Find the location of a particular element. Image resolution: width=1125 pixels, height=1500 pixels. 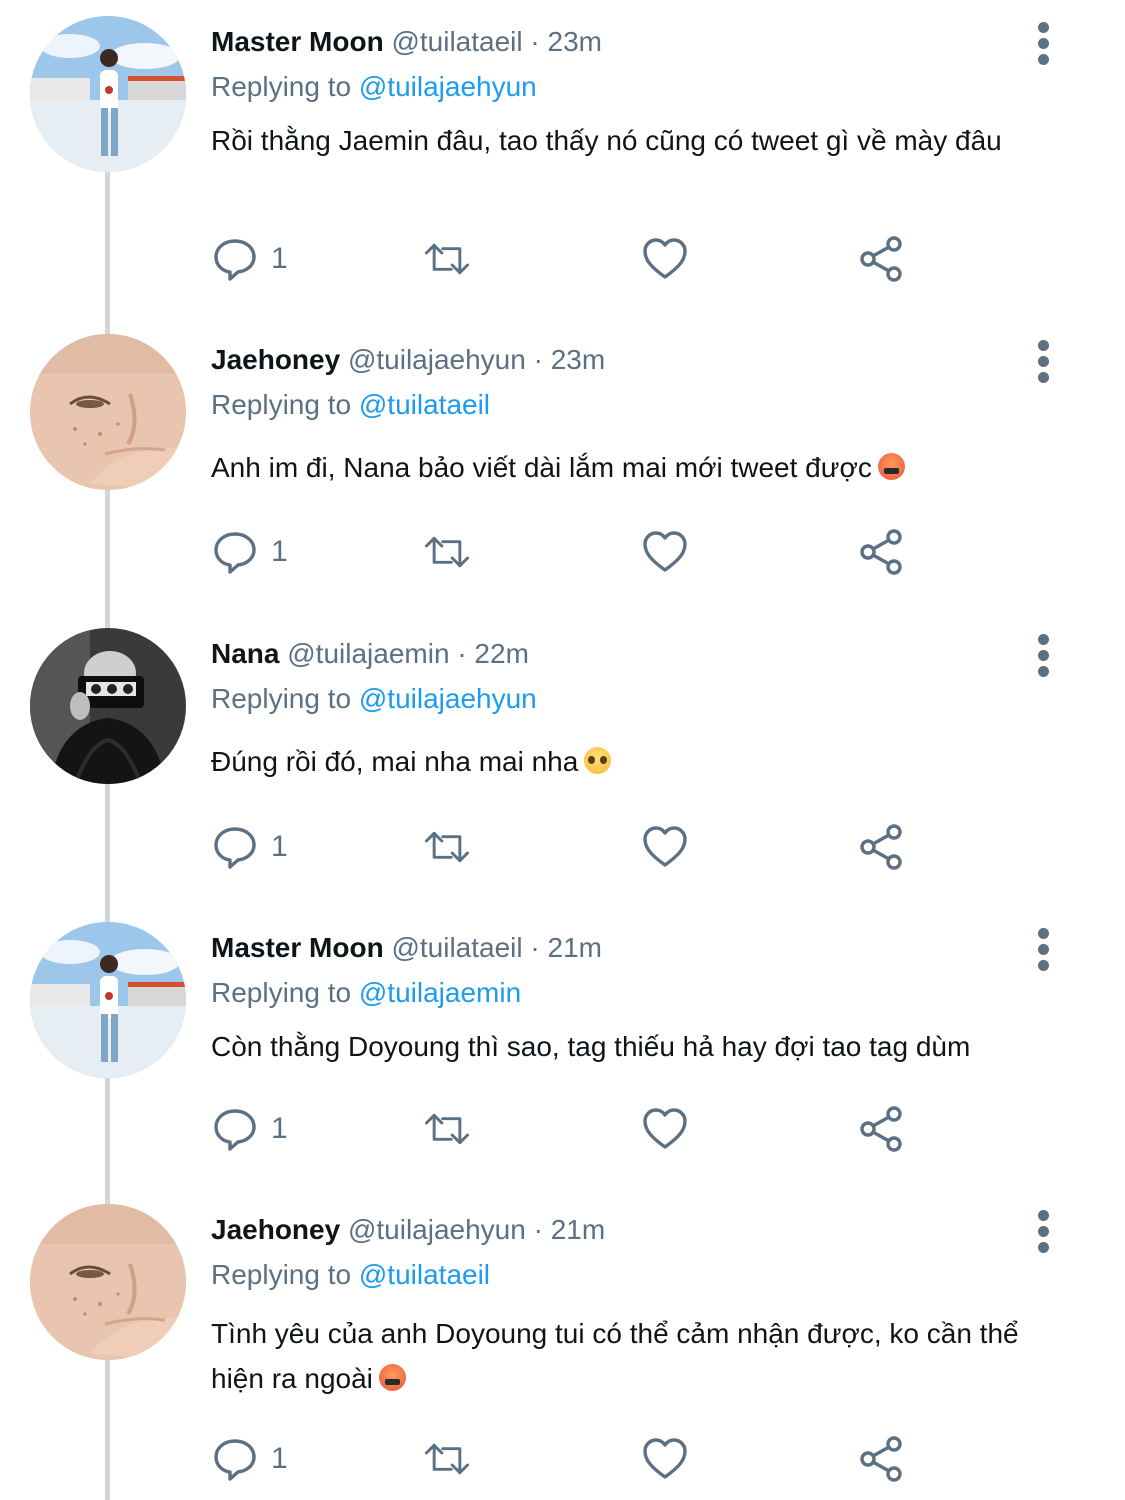

tweet-header: Master Moon @tuilataeil · 23m is located at coordinates (406, 42).